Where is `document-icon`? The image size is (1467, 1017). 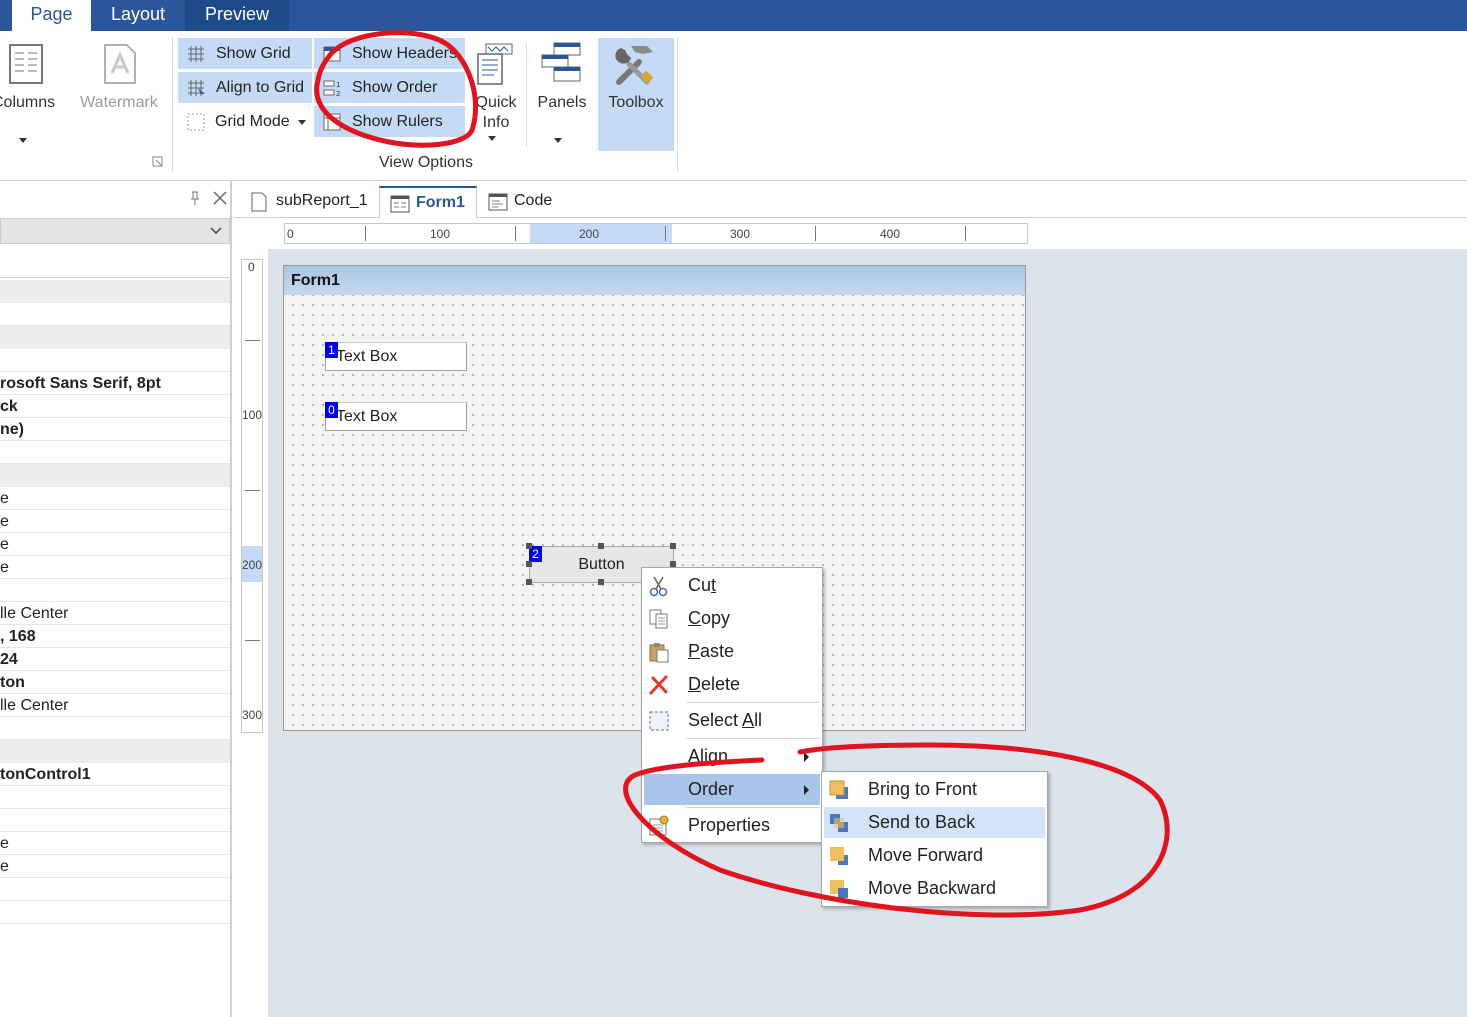
document-icon is located at coordinates (259, 202).